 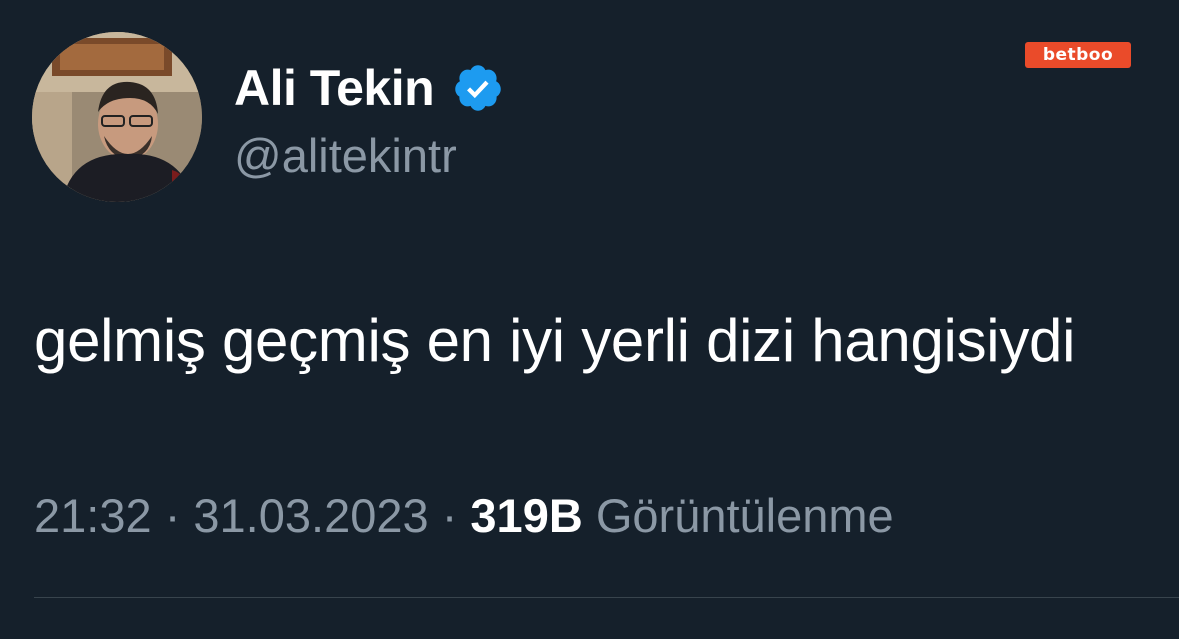 What do you see at coordinates (345, 155) in the screenshot?
I see `author-handle: @alitekintr` at bounding box center [345, 155].